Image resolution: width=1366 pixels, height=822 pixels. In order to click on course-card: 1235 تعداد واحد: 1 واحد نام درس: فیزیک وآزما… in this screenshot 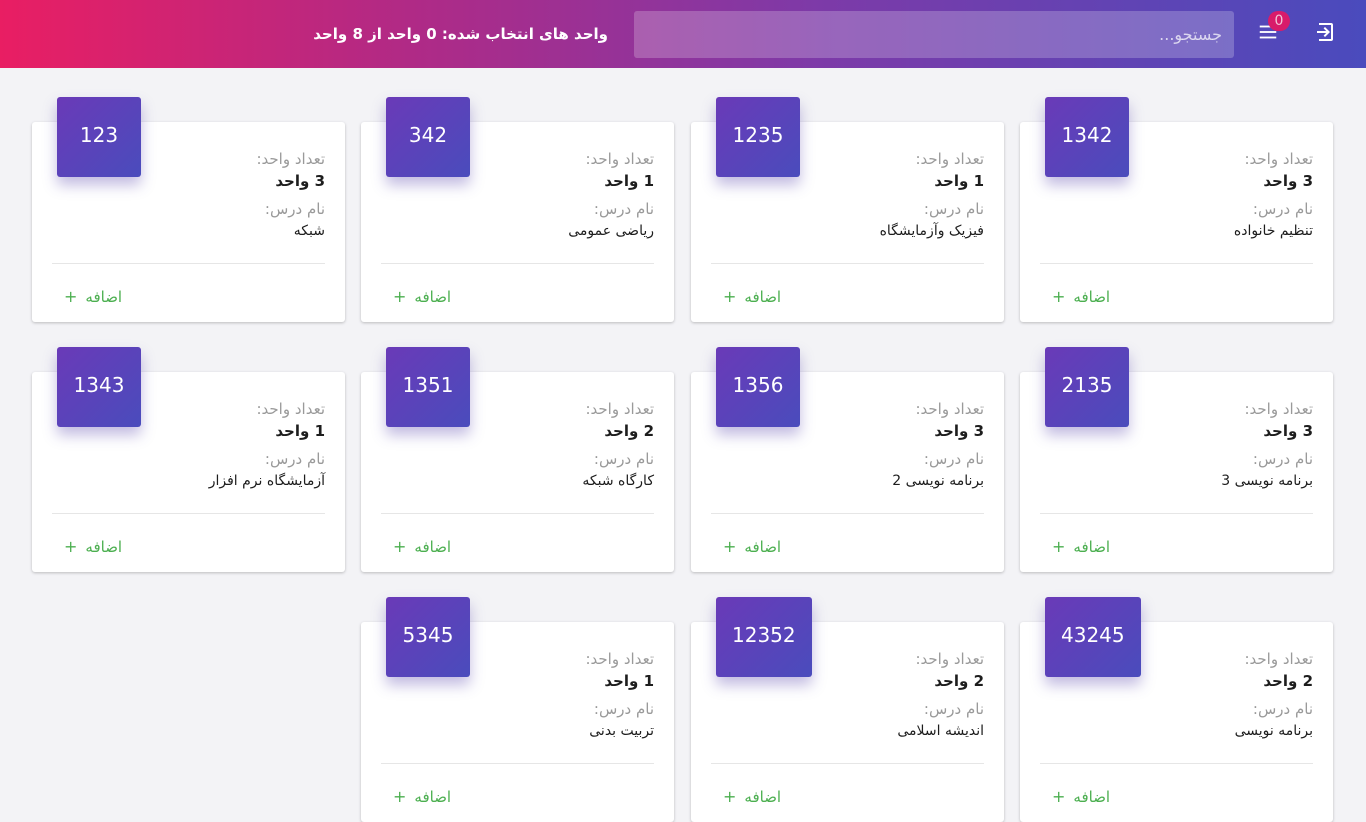, I will do `click(847, 209)`.